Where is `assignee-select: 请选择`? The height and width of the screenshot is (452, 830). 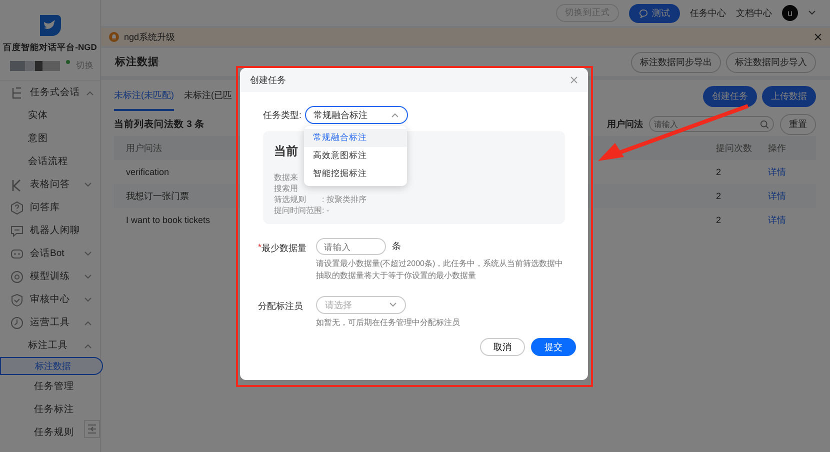 assignee-select: 请选择 is located at coordinates (361, 305).